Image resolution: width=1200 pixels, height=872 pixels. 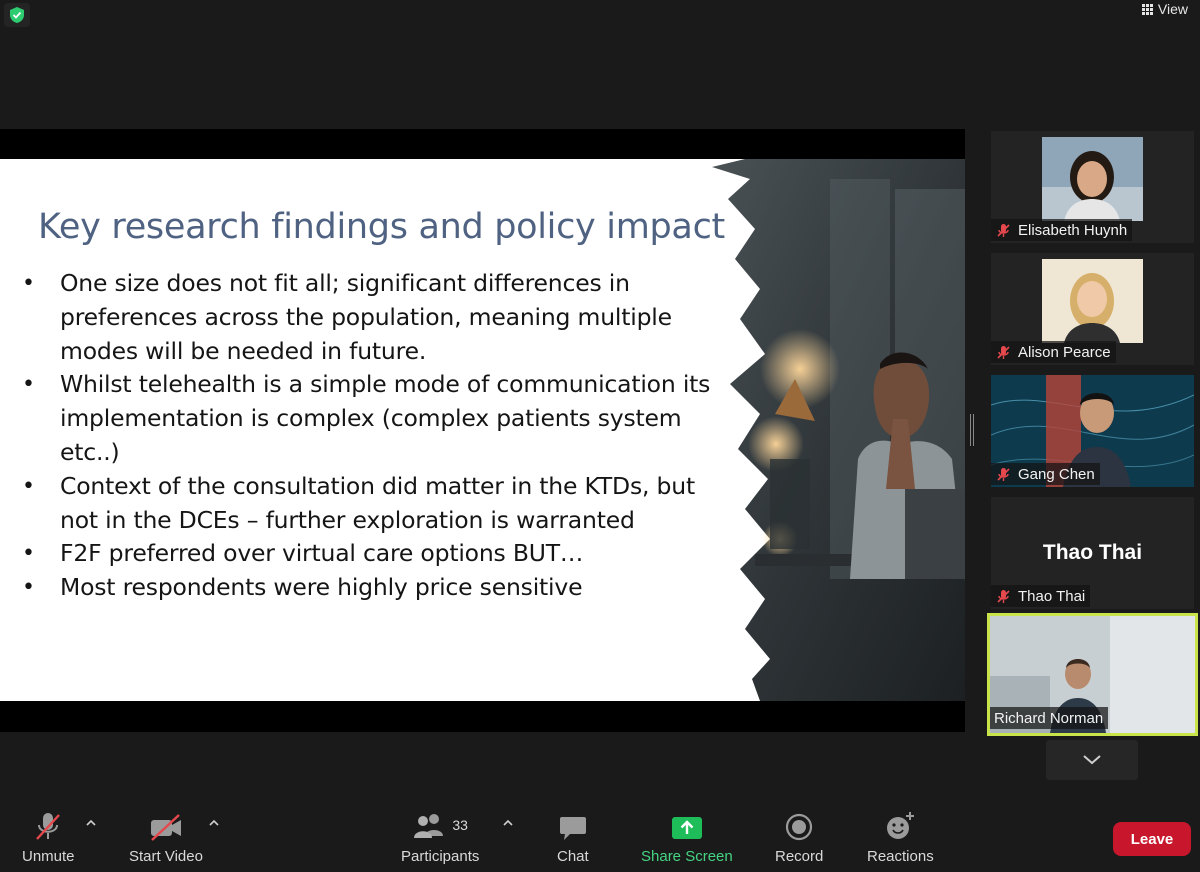 What do you see at coordinates (1152, 839) in the screenshot?
I see `leave-button: Leave` at bounding box center [1152, 839].